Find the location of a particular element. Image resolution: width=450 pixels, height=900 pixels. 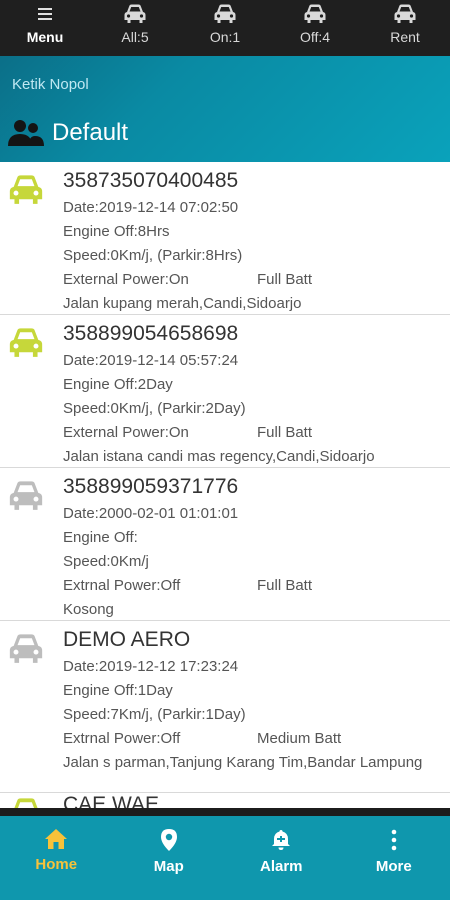

filter-rent-button: Rent is located at coordinates (405, 28).